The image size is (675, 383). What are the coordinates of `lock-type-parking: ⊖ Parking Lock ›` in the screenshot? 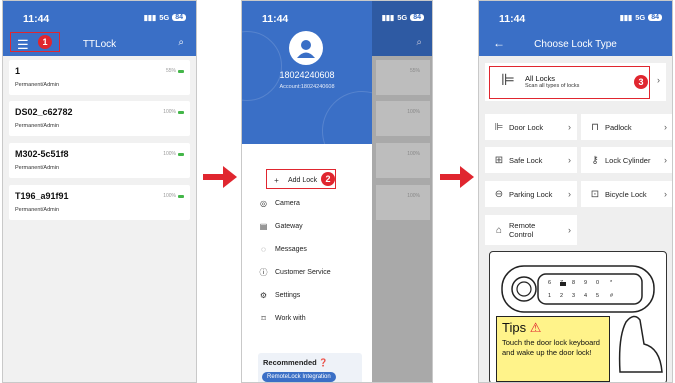 It's located at (531, 194).